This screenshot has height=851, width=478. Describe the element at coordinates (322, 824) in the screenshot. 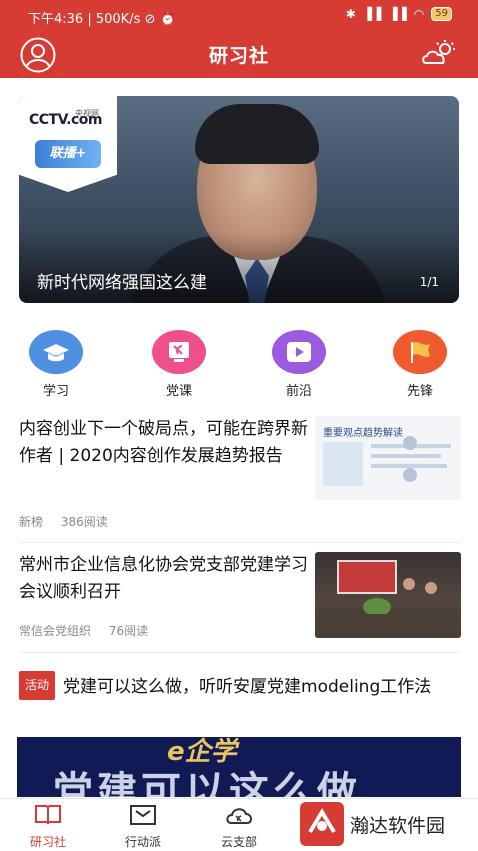

I see `watermark-logo` at that location.